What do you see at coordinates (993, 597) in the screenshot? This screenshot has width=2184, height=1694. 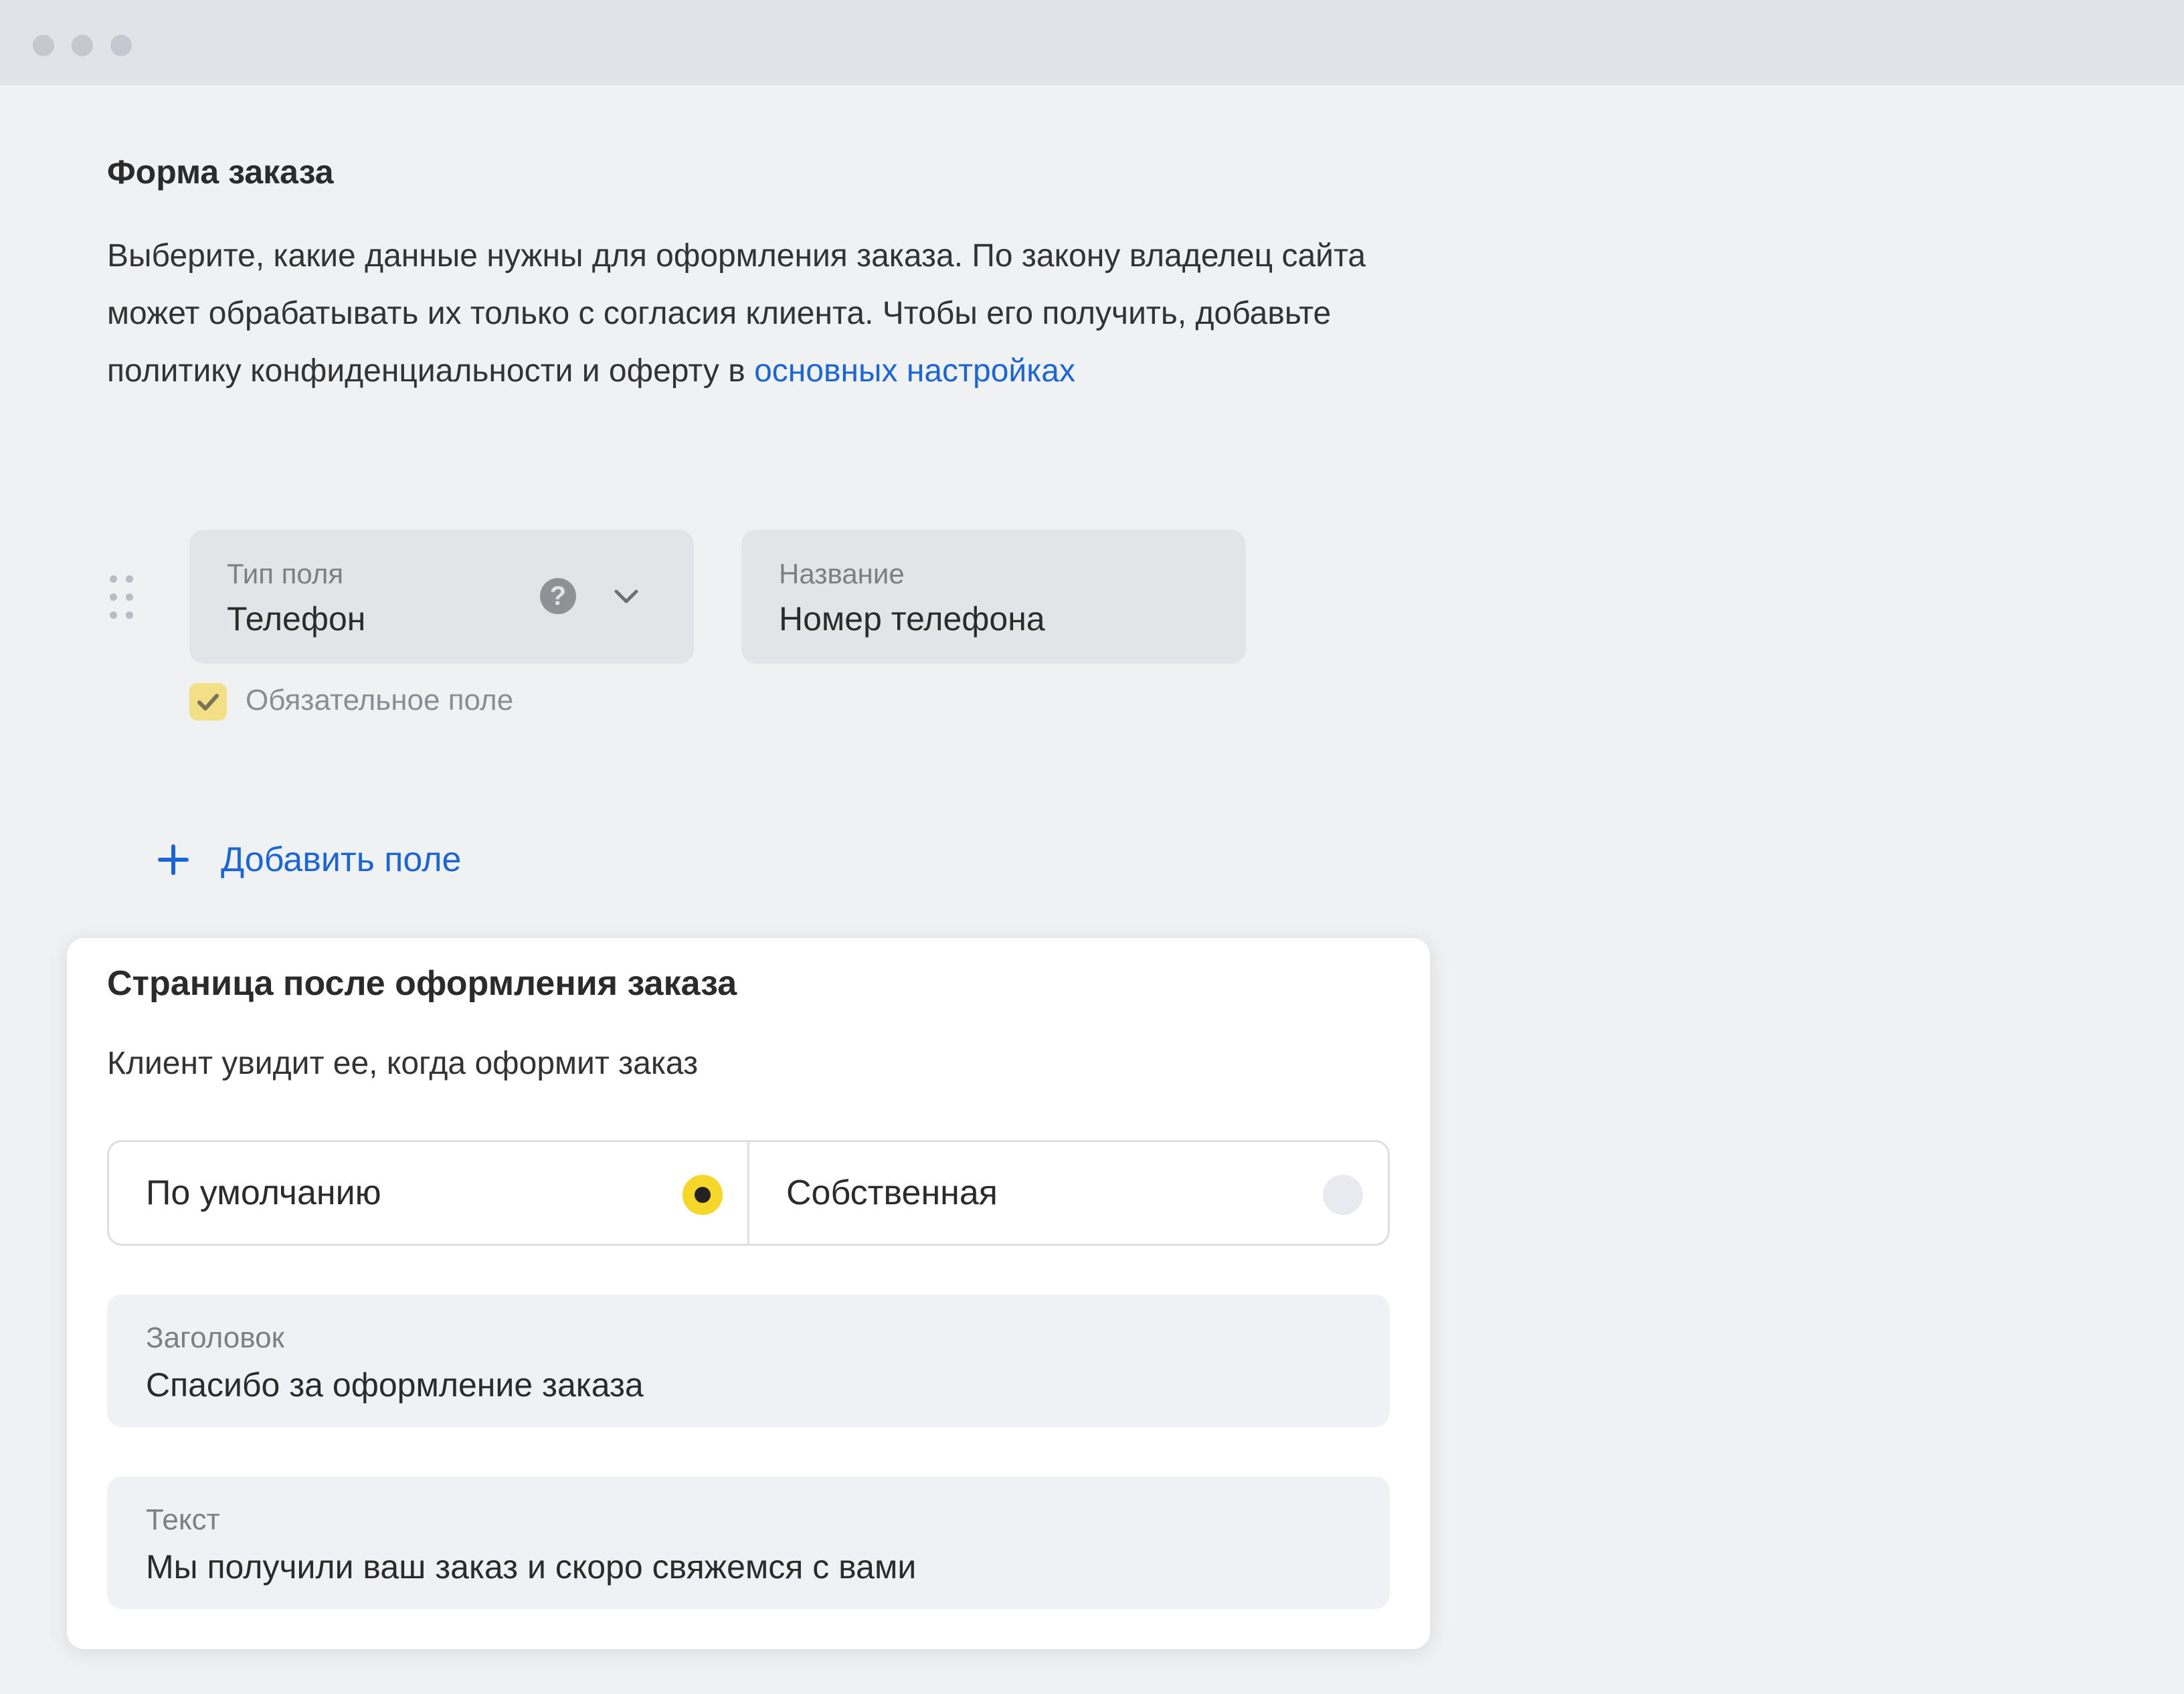 I see `field-name-input: Название Номер телефона` at bounding box center [993, 597].